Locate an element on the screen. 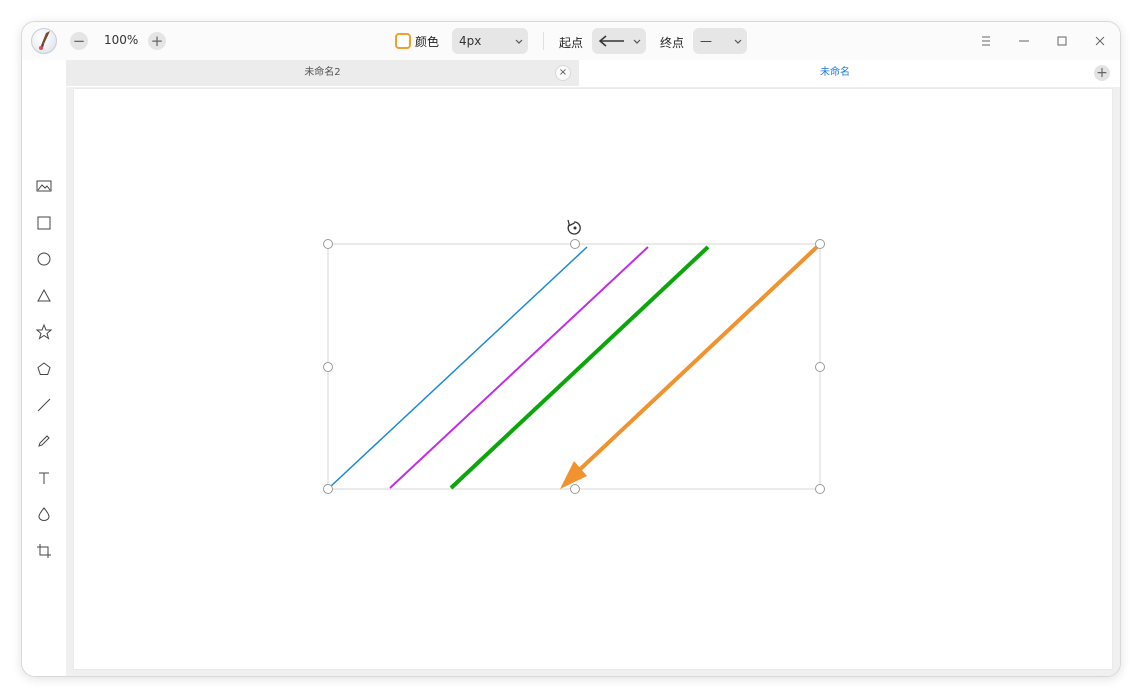 The height and width of the screenshot is (696, 1140). star-icon is located at coordinates (44, 332).